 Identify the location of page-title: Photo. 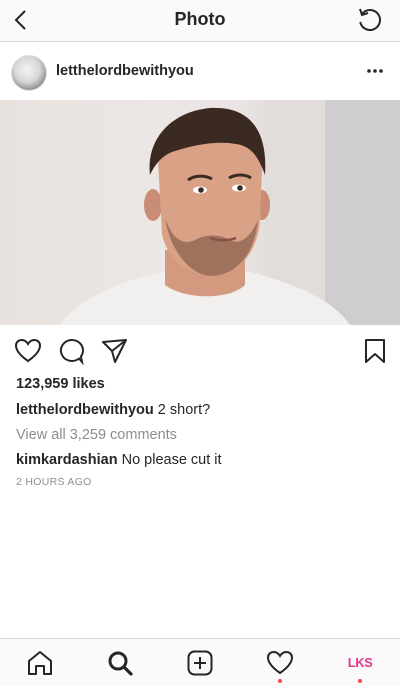
(200, 19).